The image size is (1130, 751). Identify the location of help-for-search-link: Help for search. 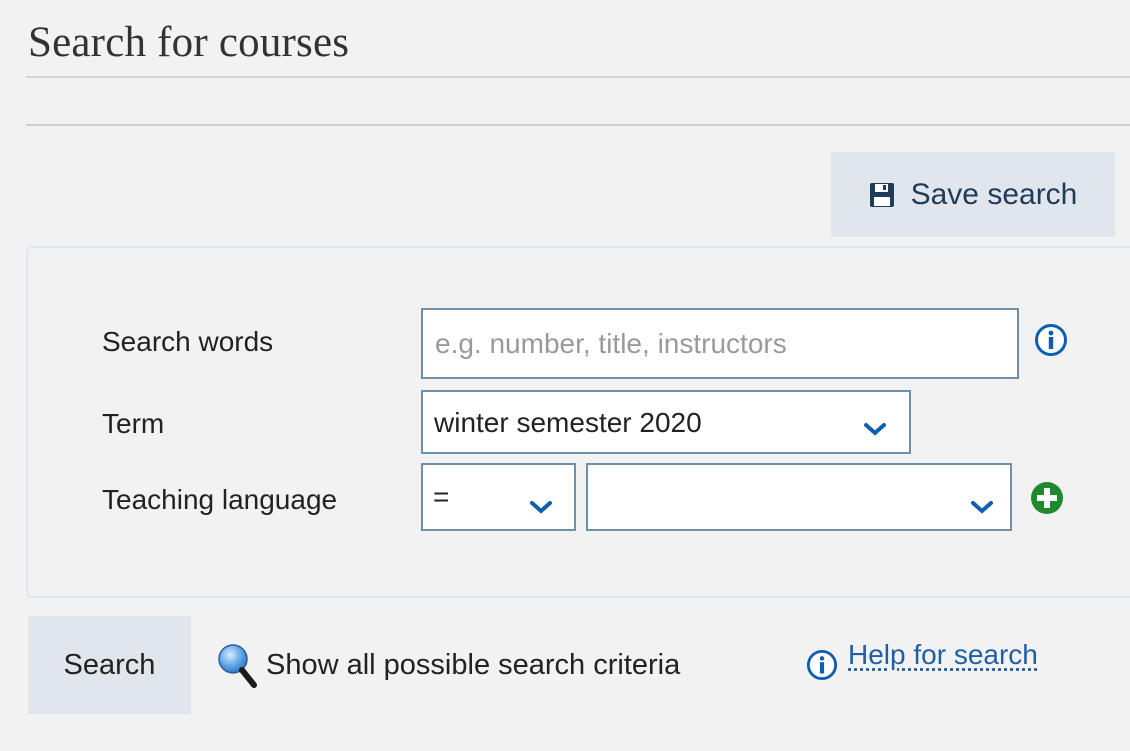
(943, 655).